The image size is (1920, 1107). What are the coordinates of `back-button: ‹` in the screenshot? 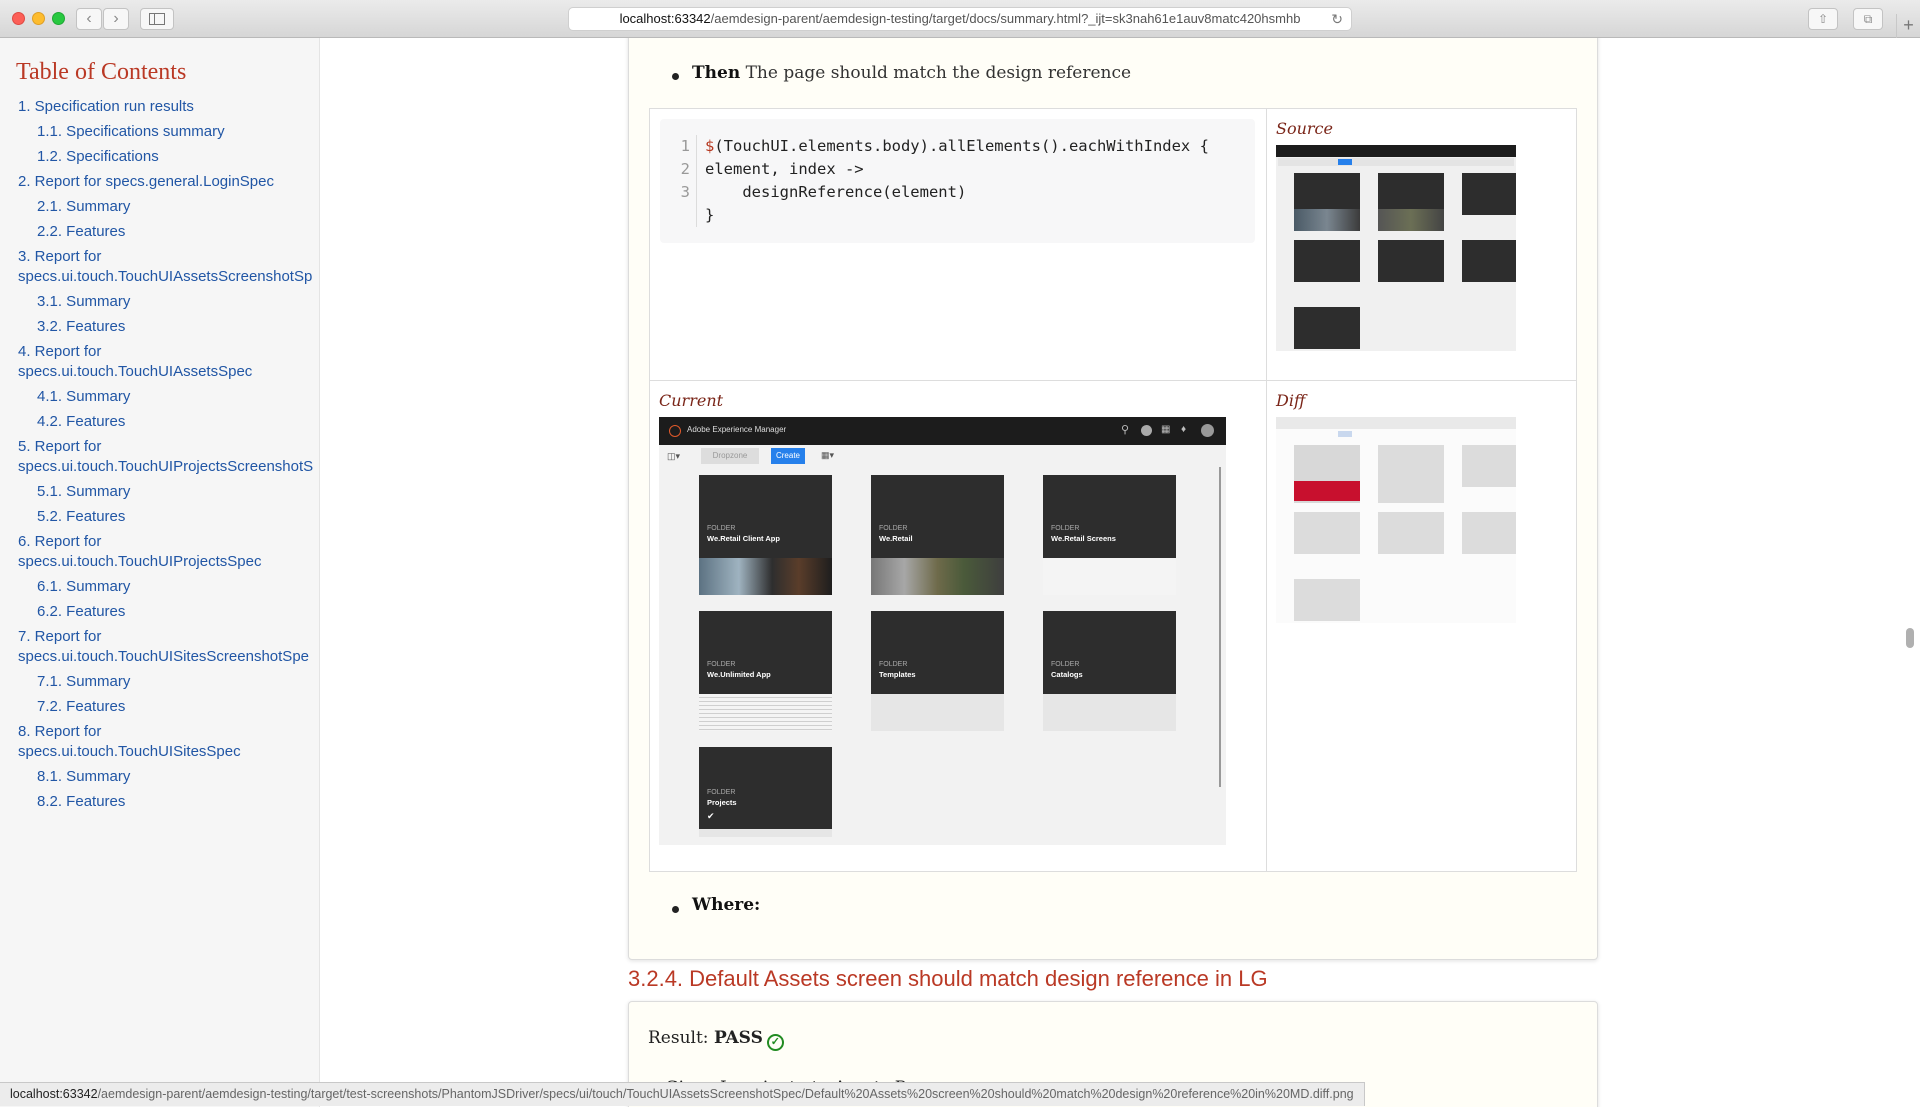 It's located at (89, 19).